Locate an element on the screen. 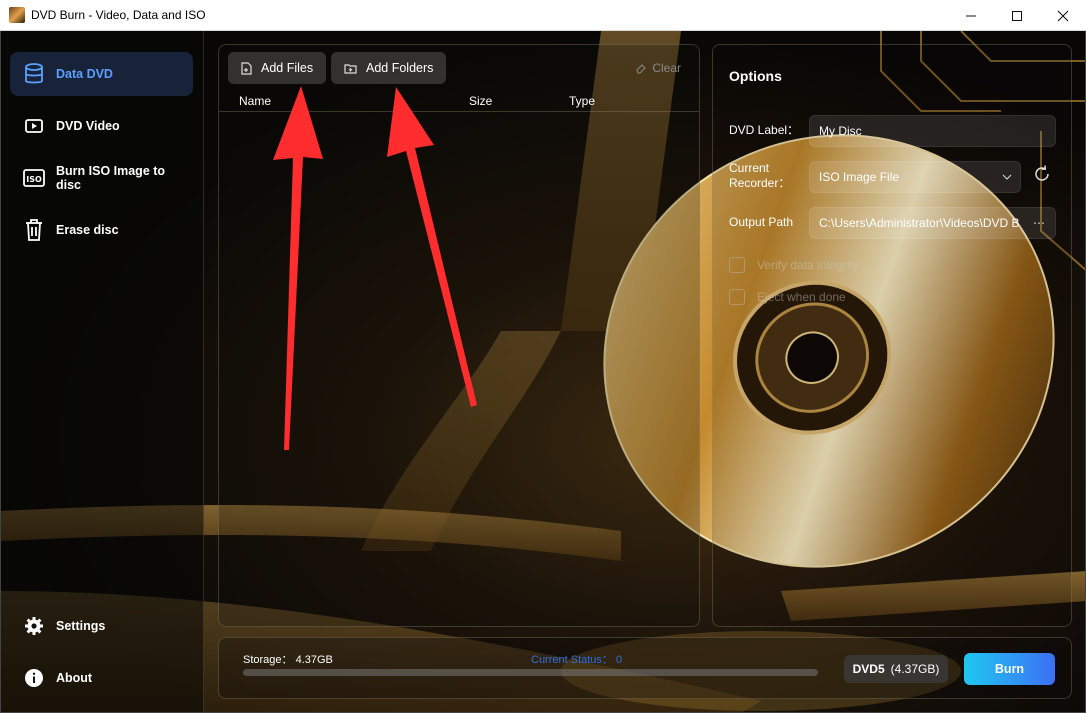  sidebar-item-settings: Settings is located at coordinates (101, 626).